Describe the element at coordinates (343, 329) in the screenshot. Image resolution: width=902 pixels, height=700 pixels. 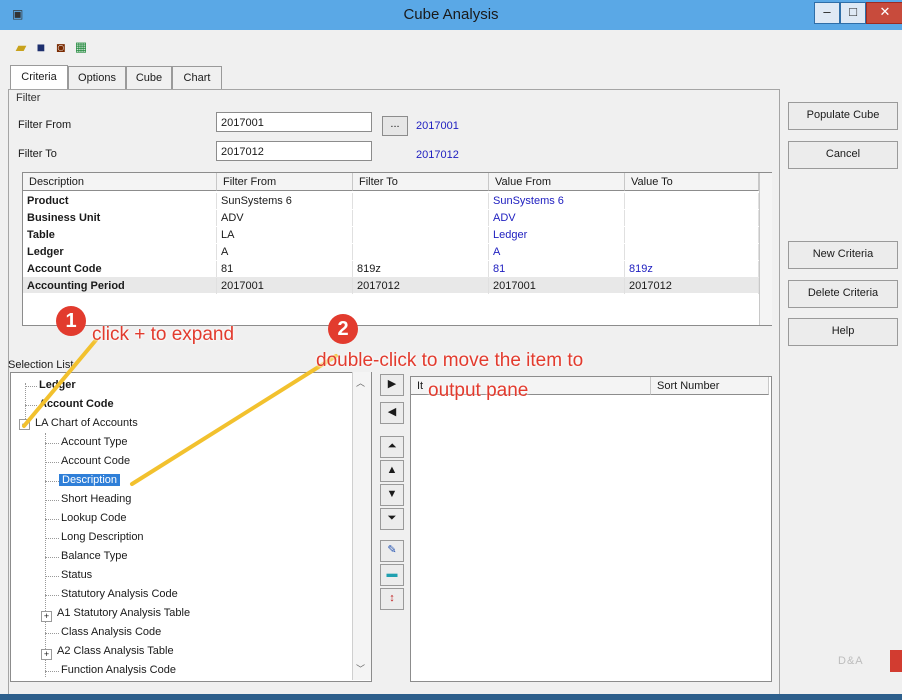
I see `step-2-badge: 2` at that location.